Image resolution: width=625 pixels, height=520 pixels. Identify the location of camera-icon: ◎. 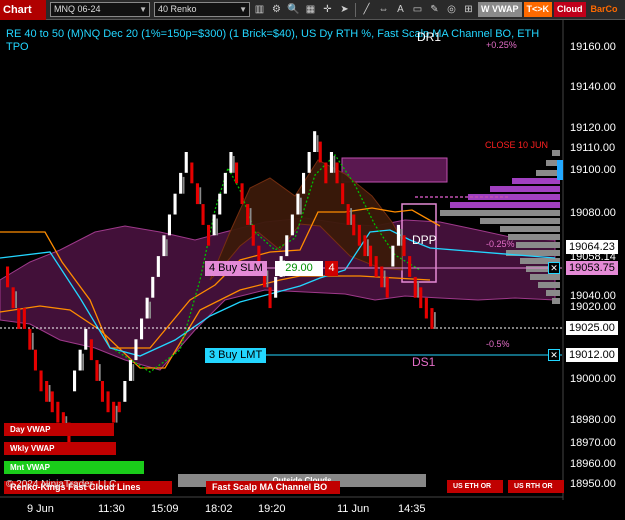
(451, 9).